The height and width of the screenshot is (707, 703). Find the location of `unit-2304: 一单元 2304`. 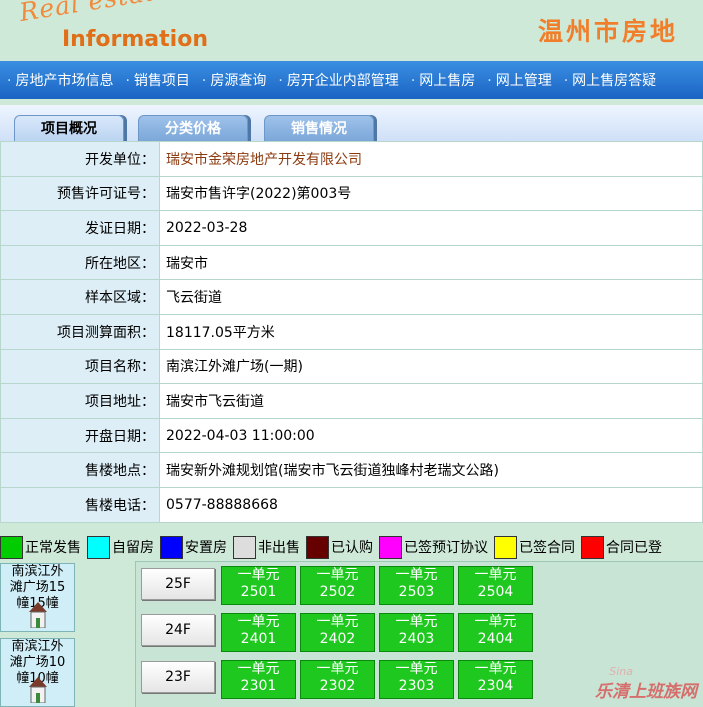

unit-2304: 一单元 2304 is located at coordinates (495, 679).